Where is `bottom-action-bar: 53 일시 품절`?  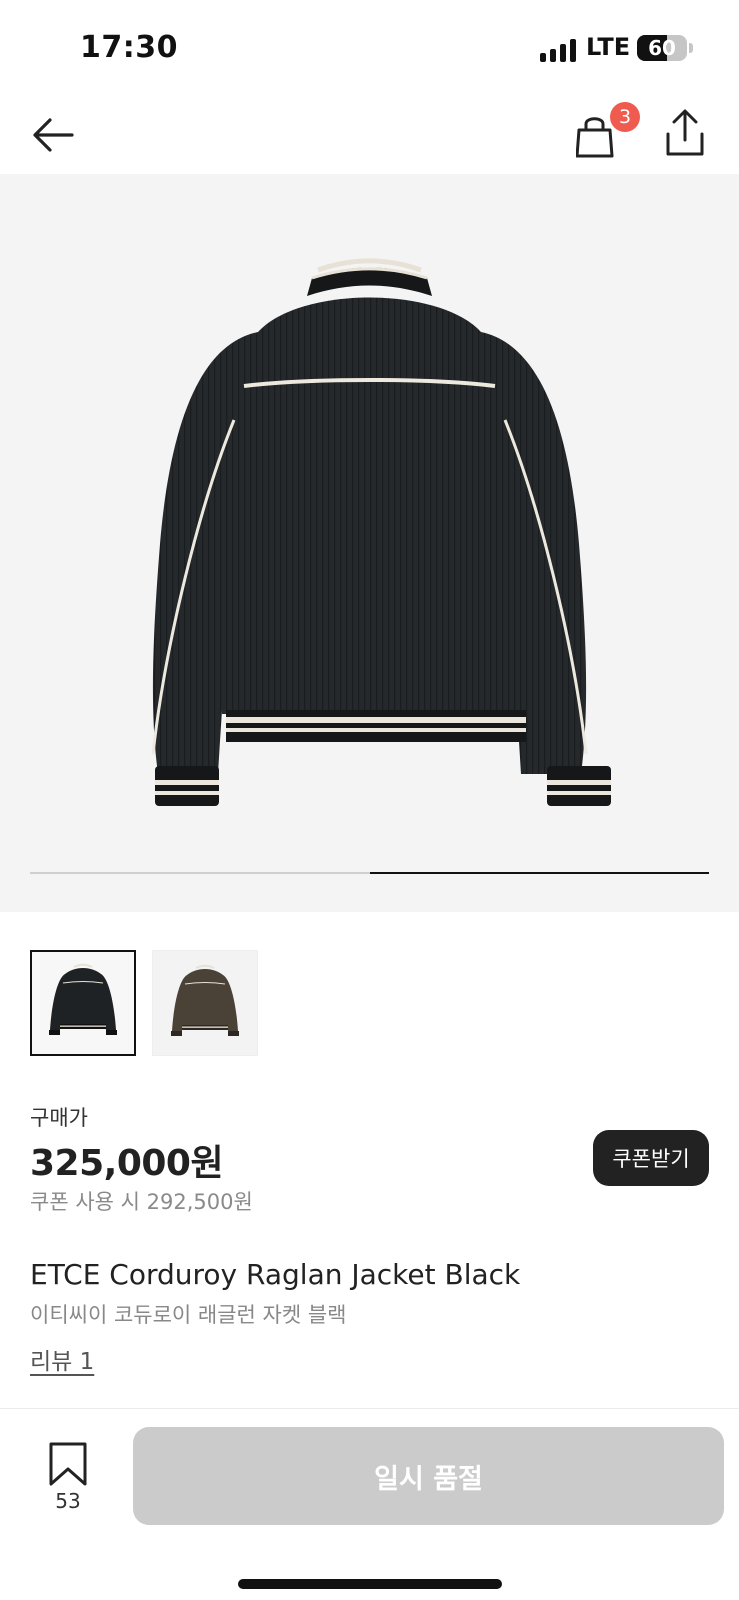
bottom-action-bar: 53 일시 품절 is located at coordinates (369, 1504).